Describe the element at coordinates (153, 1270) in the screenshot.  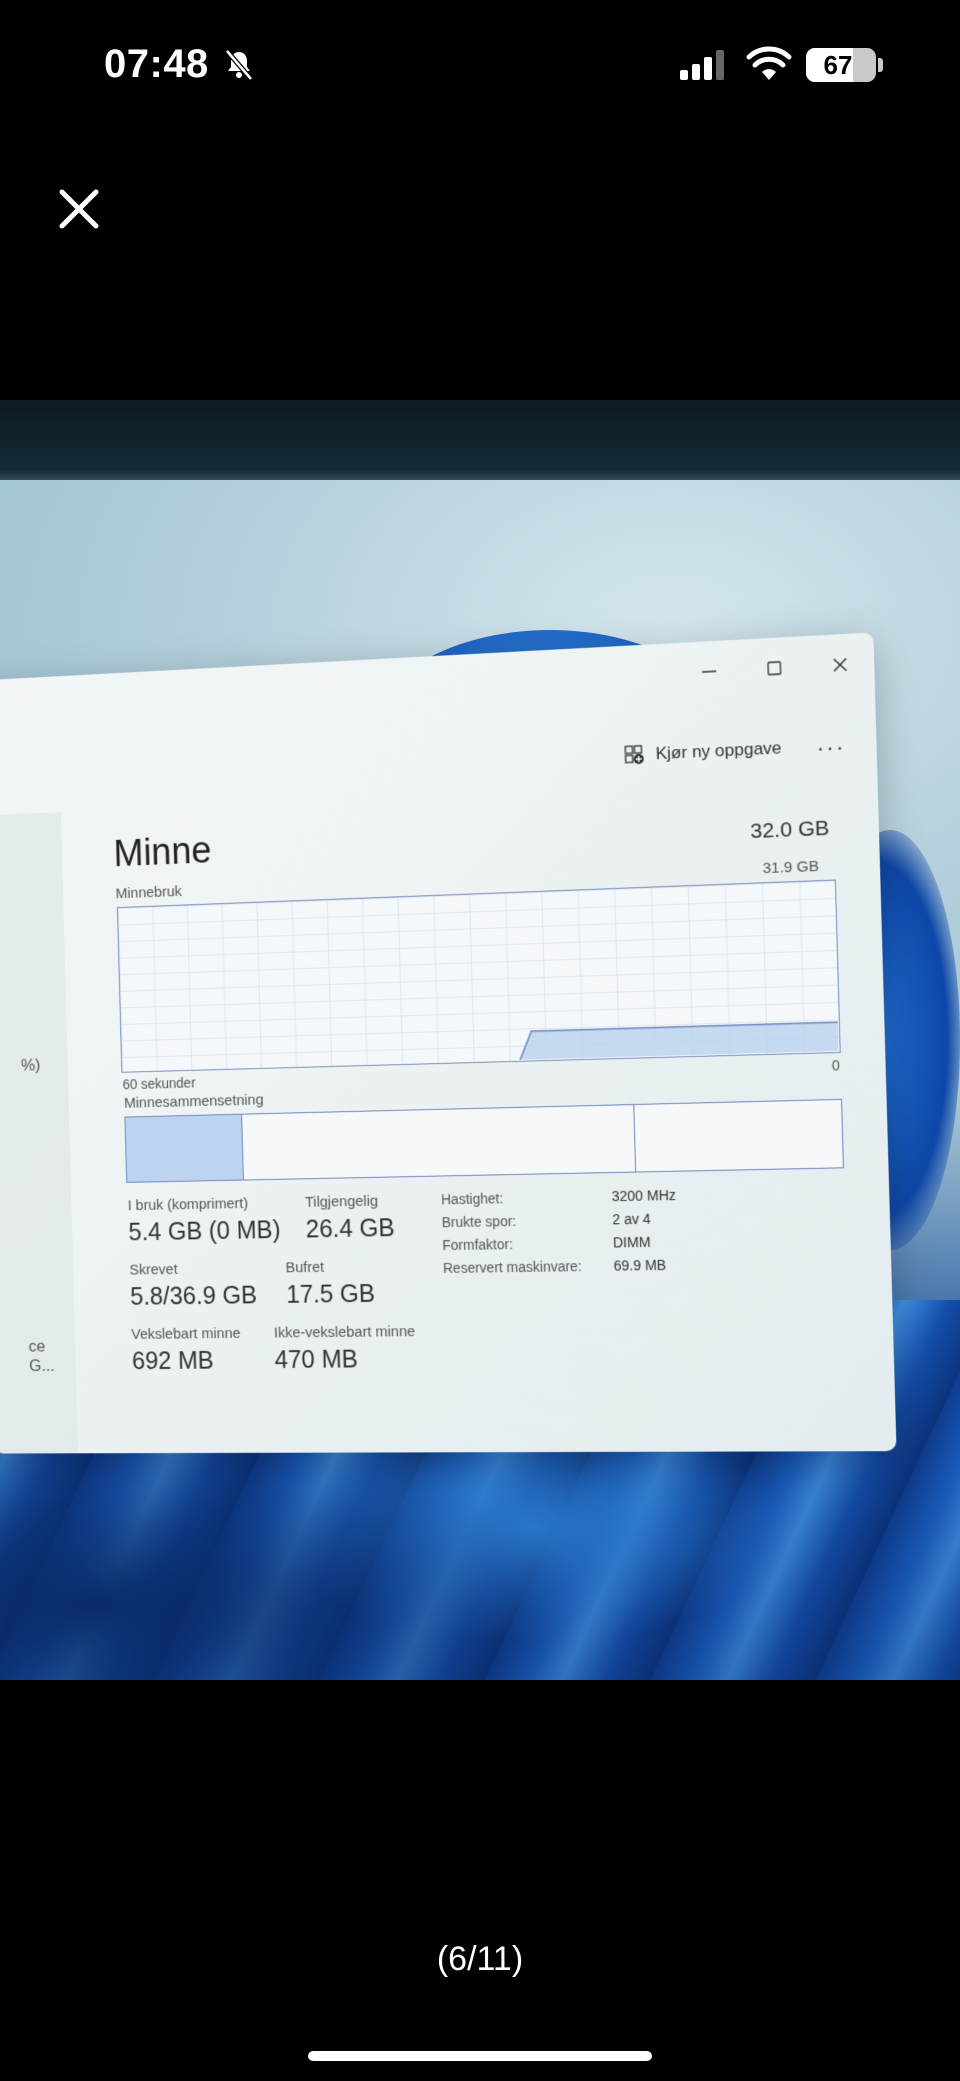
I see `committed-label: Skrevet` at that location.